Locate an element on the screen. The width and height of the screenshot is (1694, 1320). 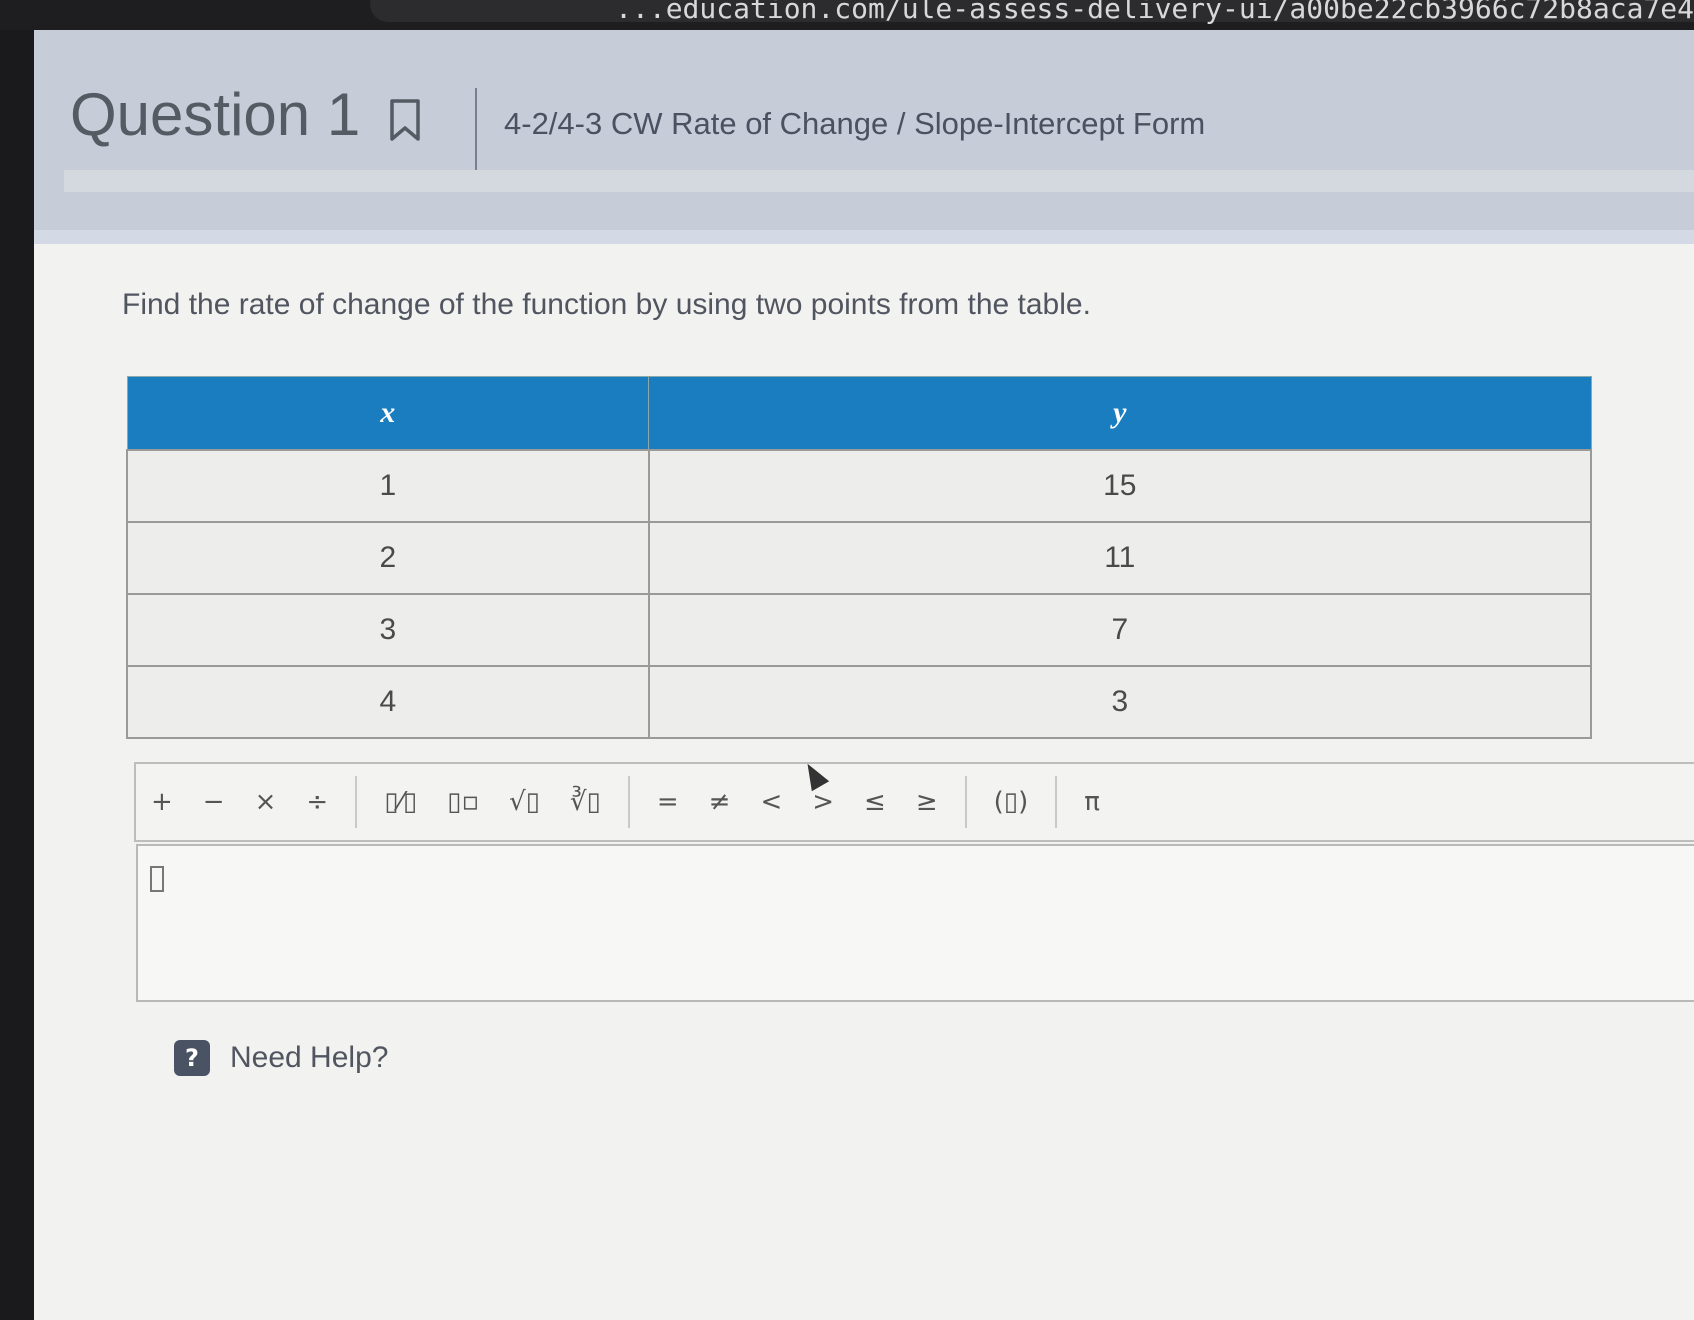
table-cell-y: 7 is located at coordinates (1120, 630).